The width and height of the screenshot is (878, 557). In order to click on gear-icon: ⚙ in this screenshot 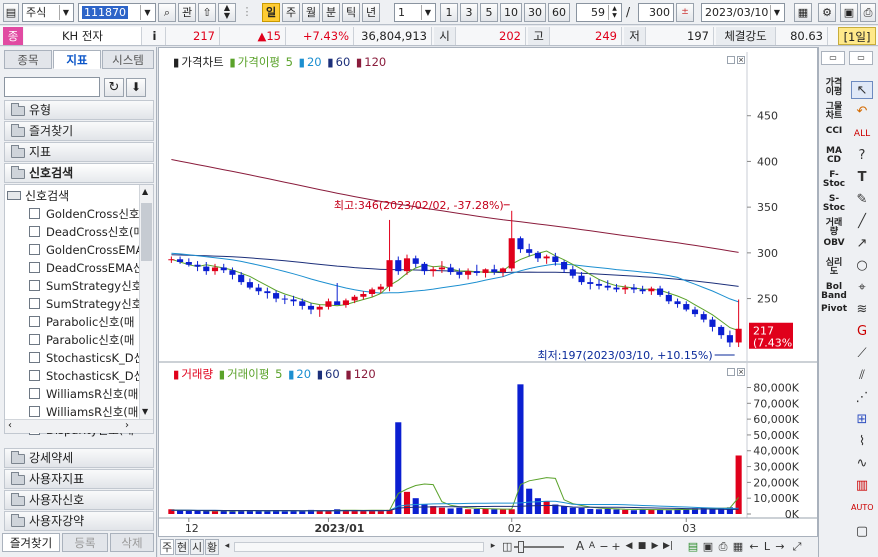, I will do `click(827, 12)`.